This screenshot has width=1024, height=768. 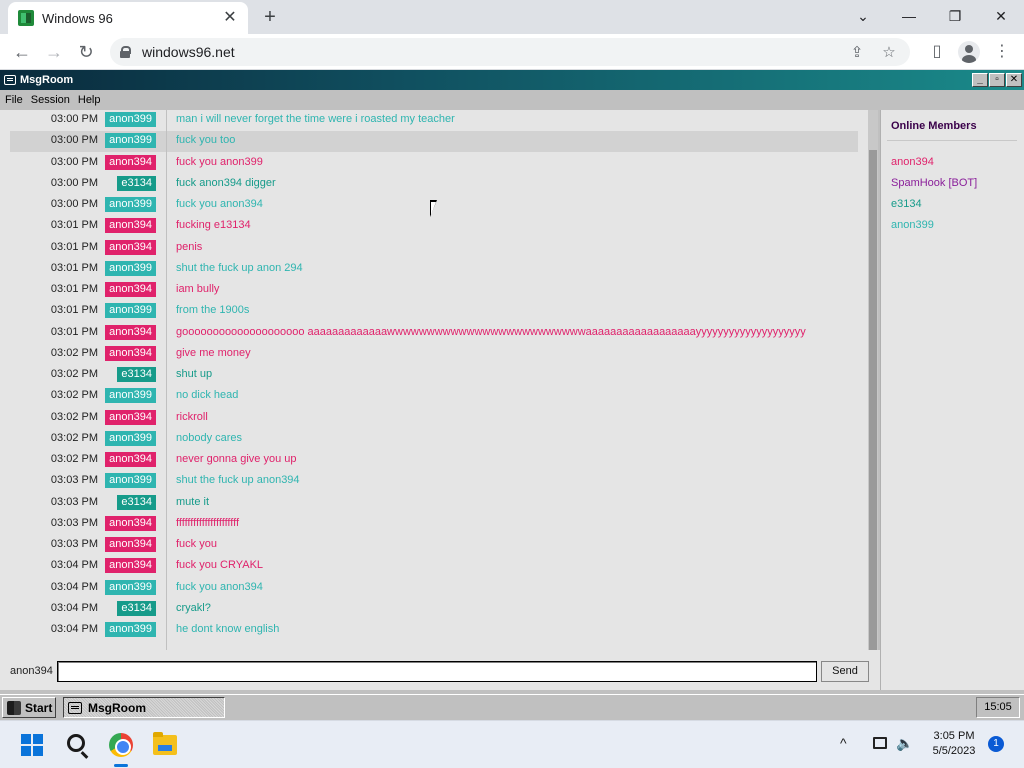 I want to click on url-text: windows96.net, so click(x=494, y=52).